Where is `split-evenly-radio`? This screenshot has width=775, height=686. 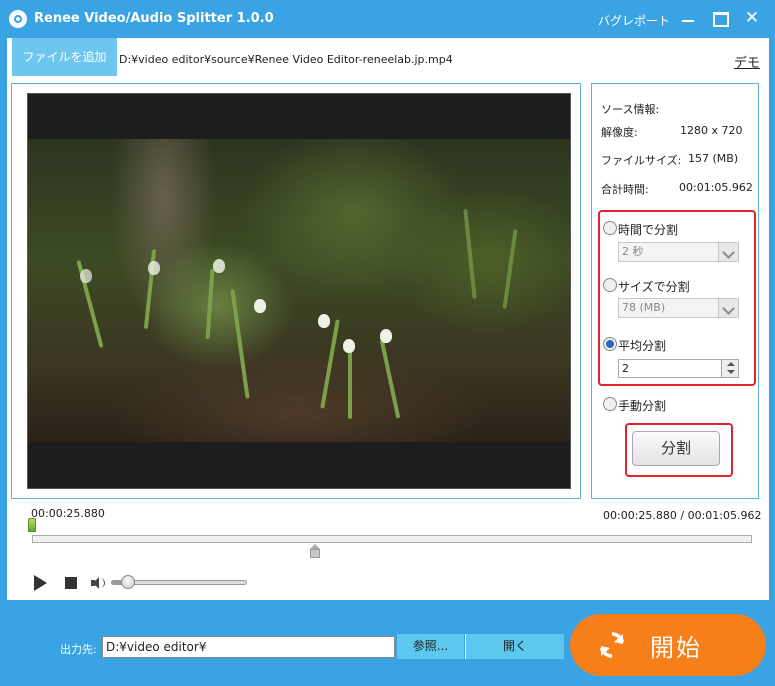 split-evenly-radio is located at coordinates (610, 344).